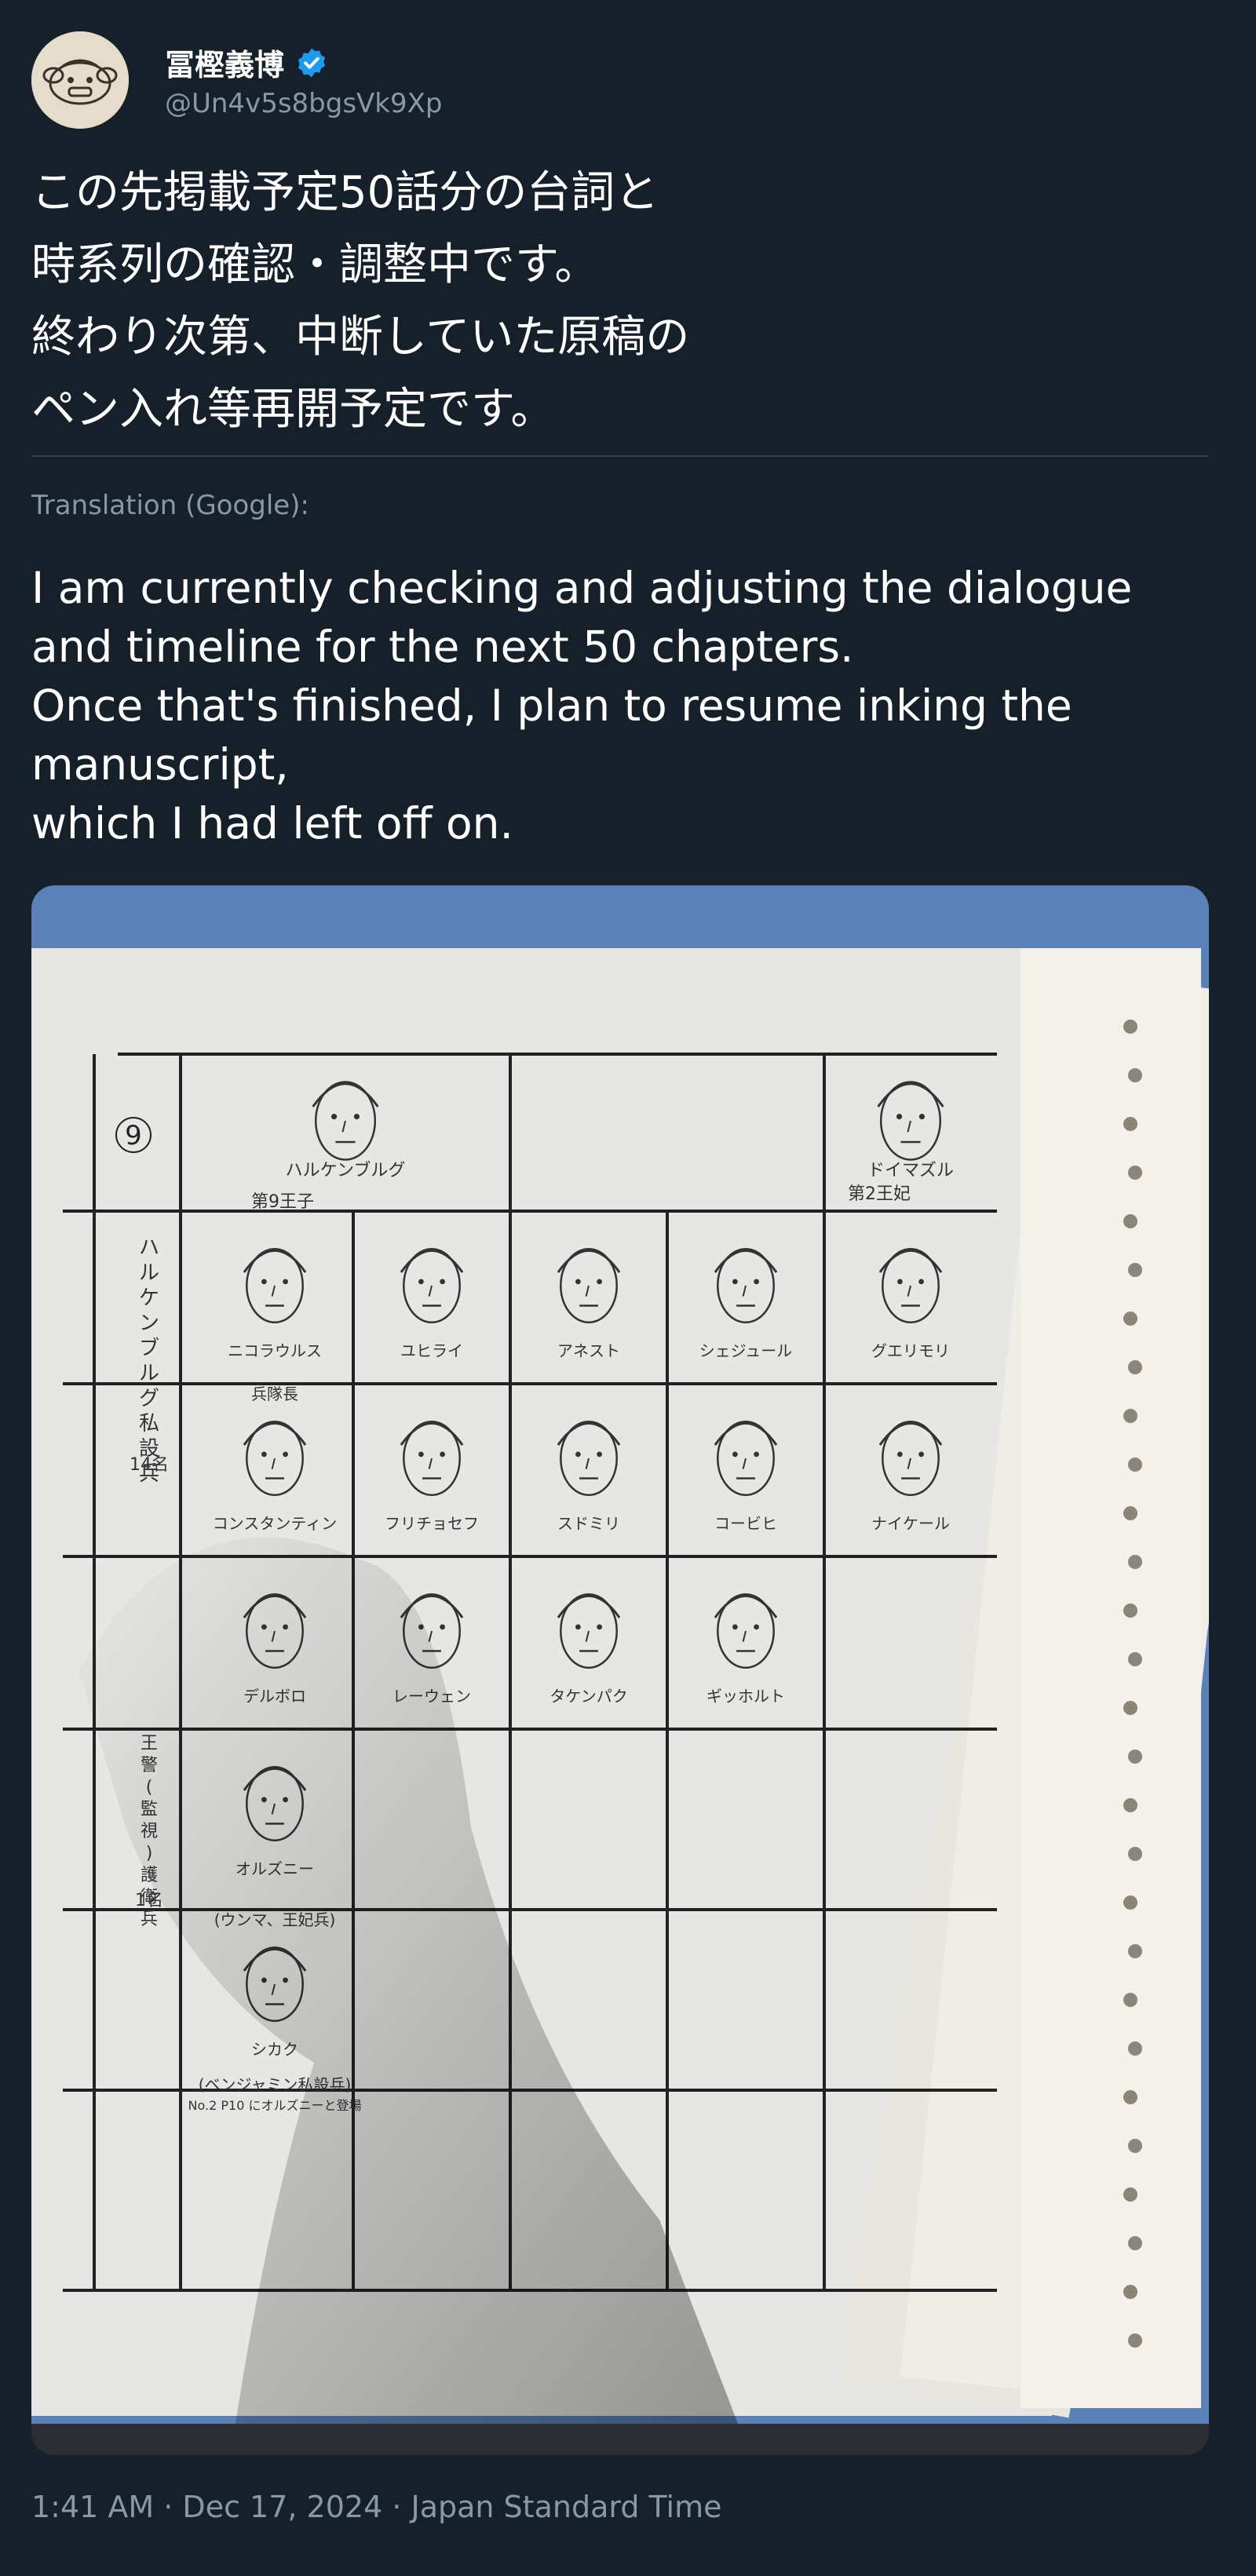 The image size is (1256, 2576). I want to click on cartoon-face-avatar-icon, so click(80, 80).